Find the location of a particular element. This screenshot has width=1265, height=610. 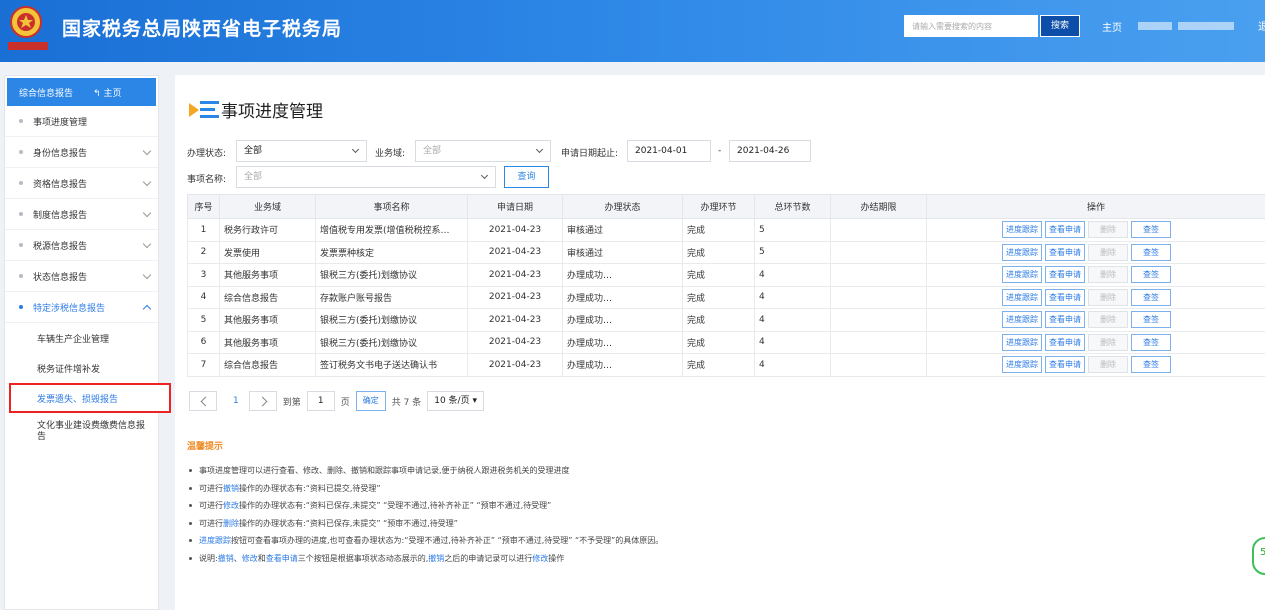

cell-domain: 综合信息报告 is located at coordinates (267, 365).